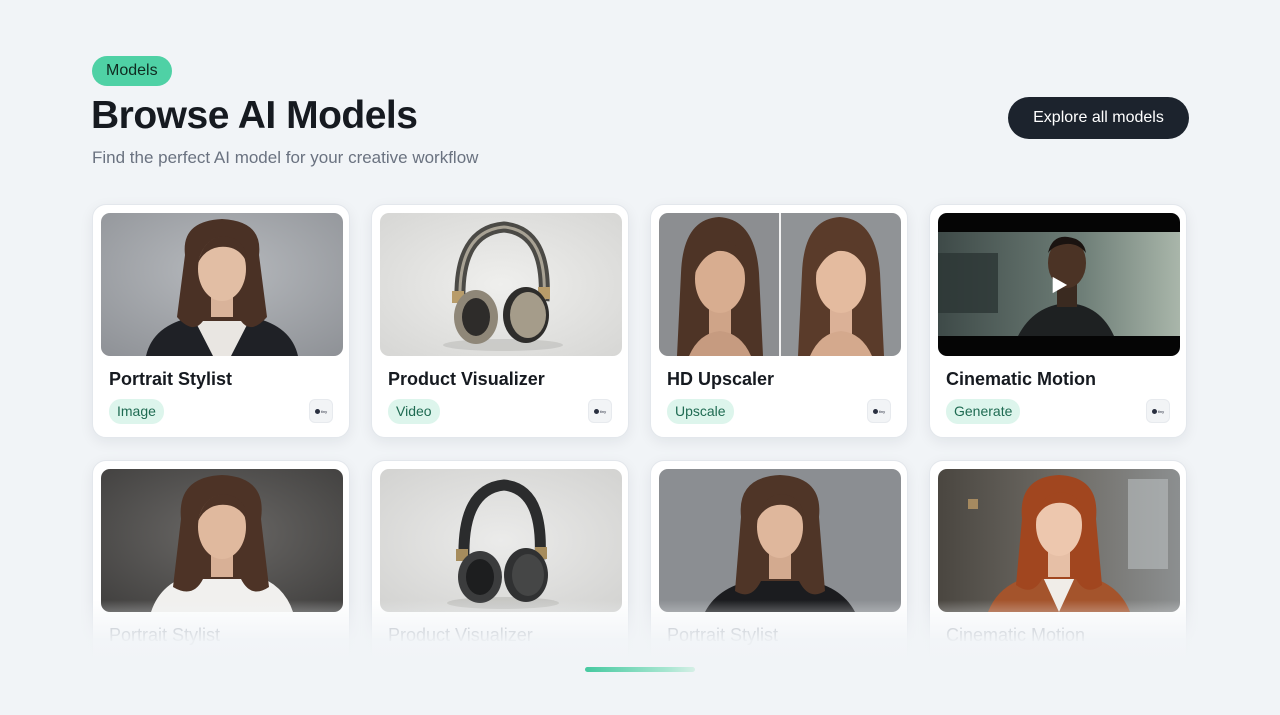  I want to click on model-card: Product Visualizer, so click(500, 577).